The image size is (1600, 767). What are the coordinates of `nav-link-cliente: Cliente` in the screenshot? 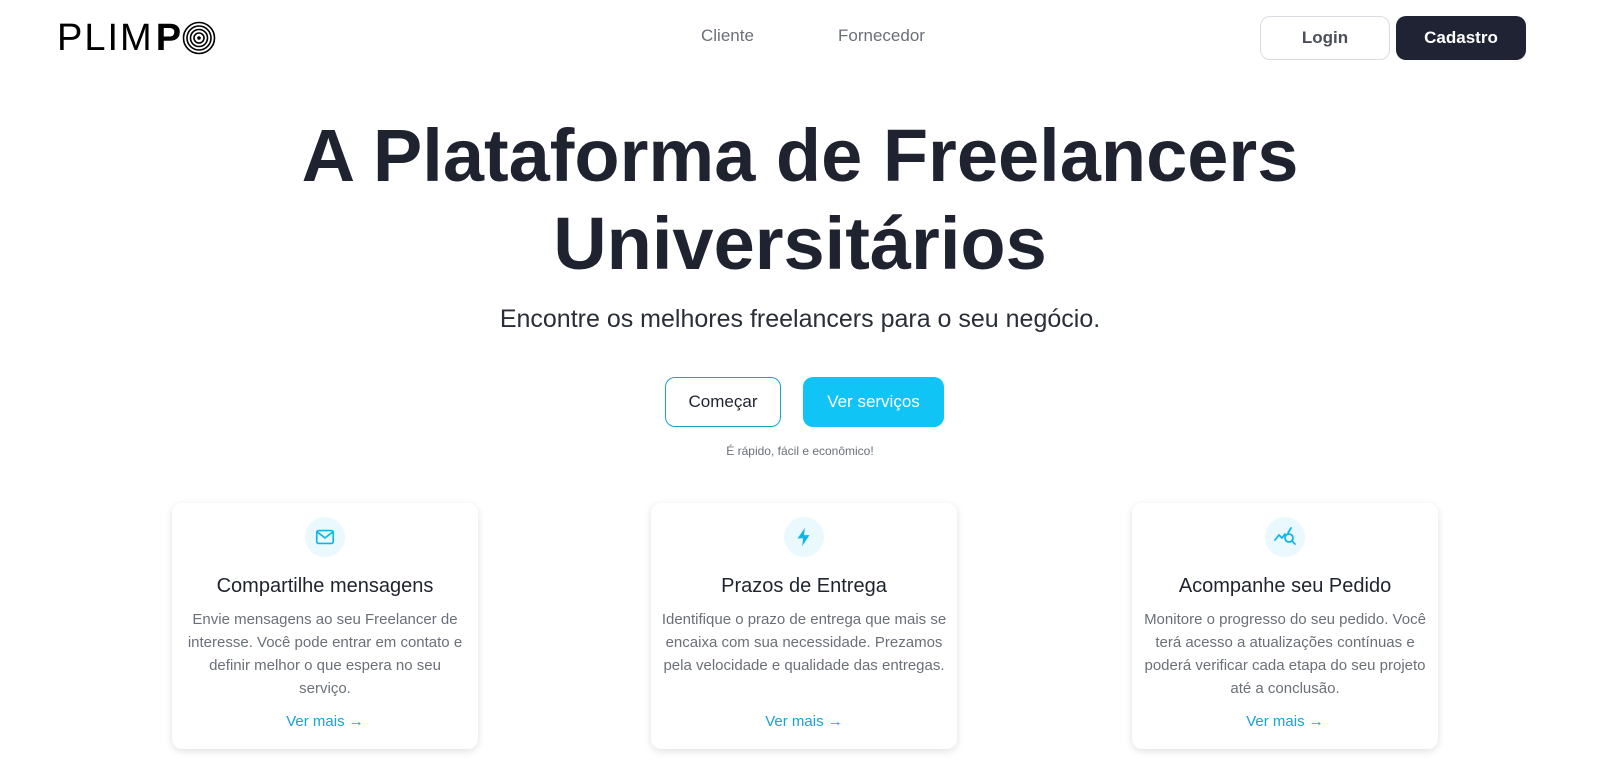 It's located at (727, 36).